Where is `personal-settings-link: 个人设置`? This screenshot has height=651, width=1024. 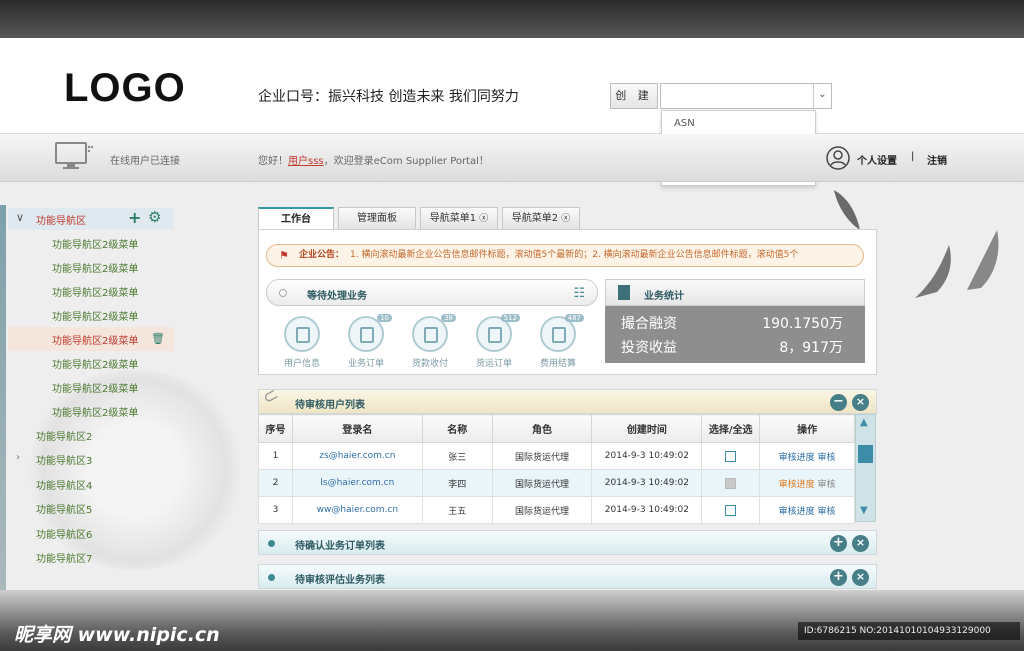 personal-settings-link: 个人设置 is located at coordinates (877, 159).